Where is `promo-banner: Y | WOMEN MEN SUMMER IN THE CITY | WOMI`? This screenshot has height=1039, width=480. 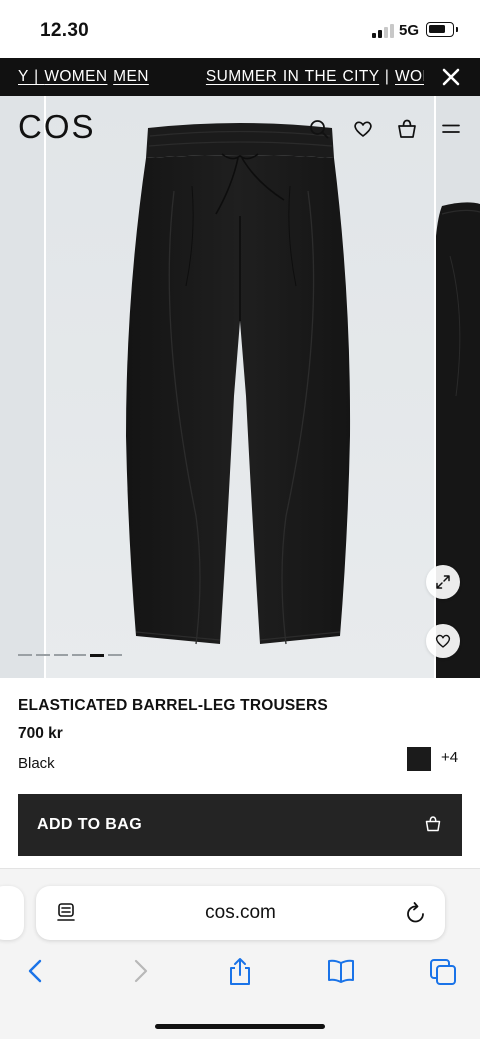
promo-banner: Y | WOMEN MEN SUMMER IN THE CITY | WOMI is located at coordinates (240, 77).